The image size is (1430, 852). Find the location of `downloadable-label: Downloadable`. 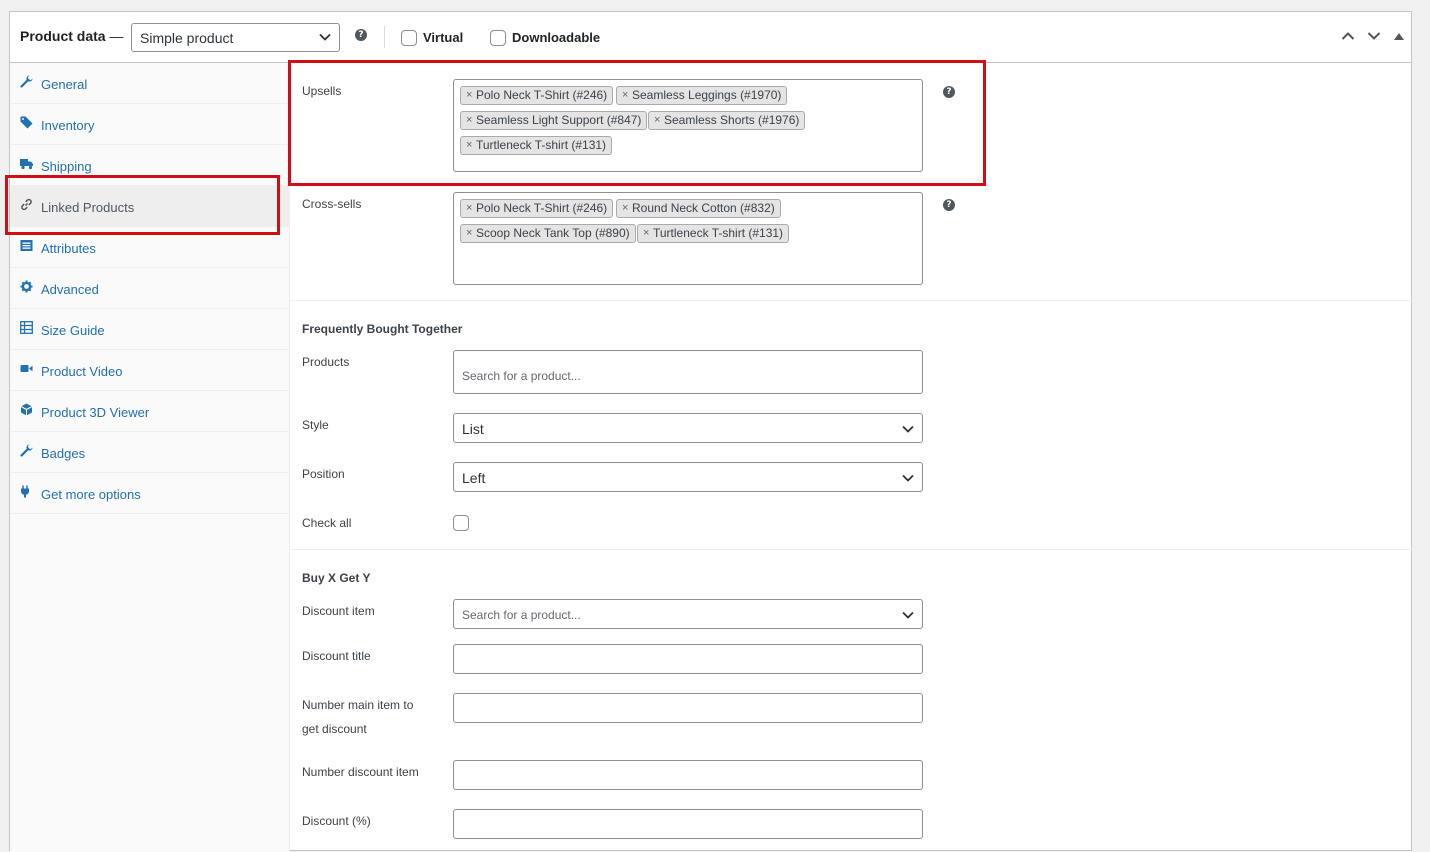

downloadable-label: Downloadable is located at coordinates (556, 37).